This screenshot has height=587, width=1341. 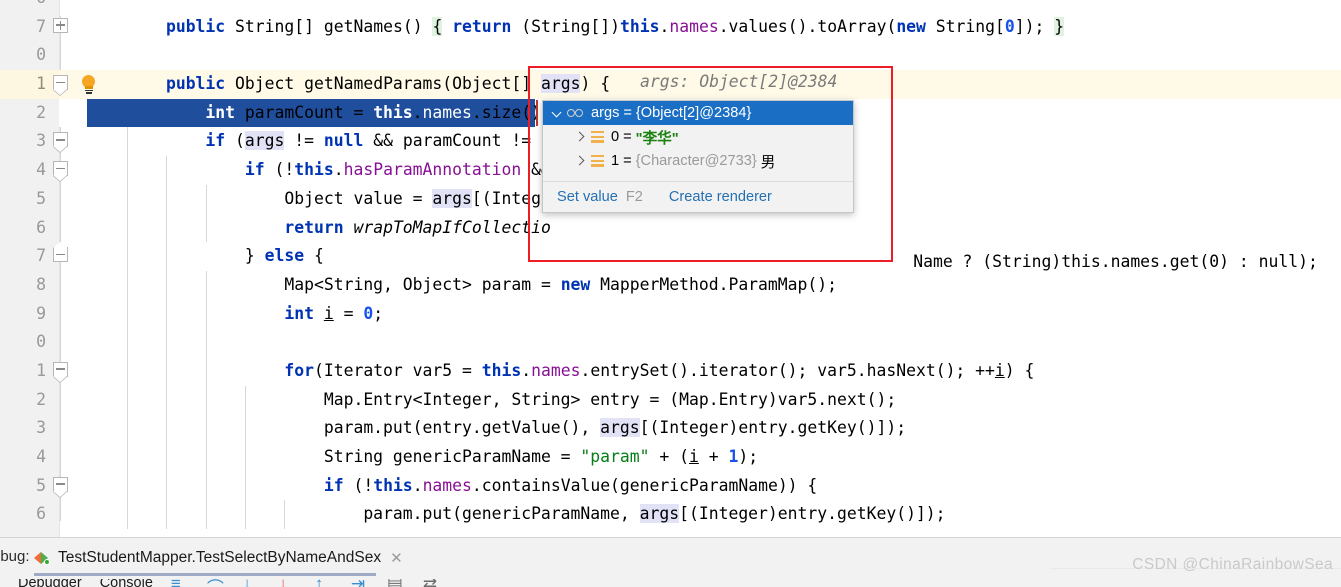 What do you see at coordinates (396, 583) in the screenshot?
I see `evaluate-expression-icon: ▤` at bounding box center [396, 583].